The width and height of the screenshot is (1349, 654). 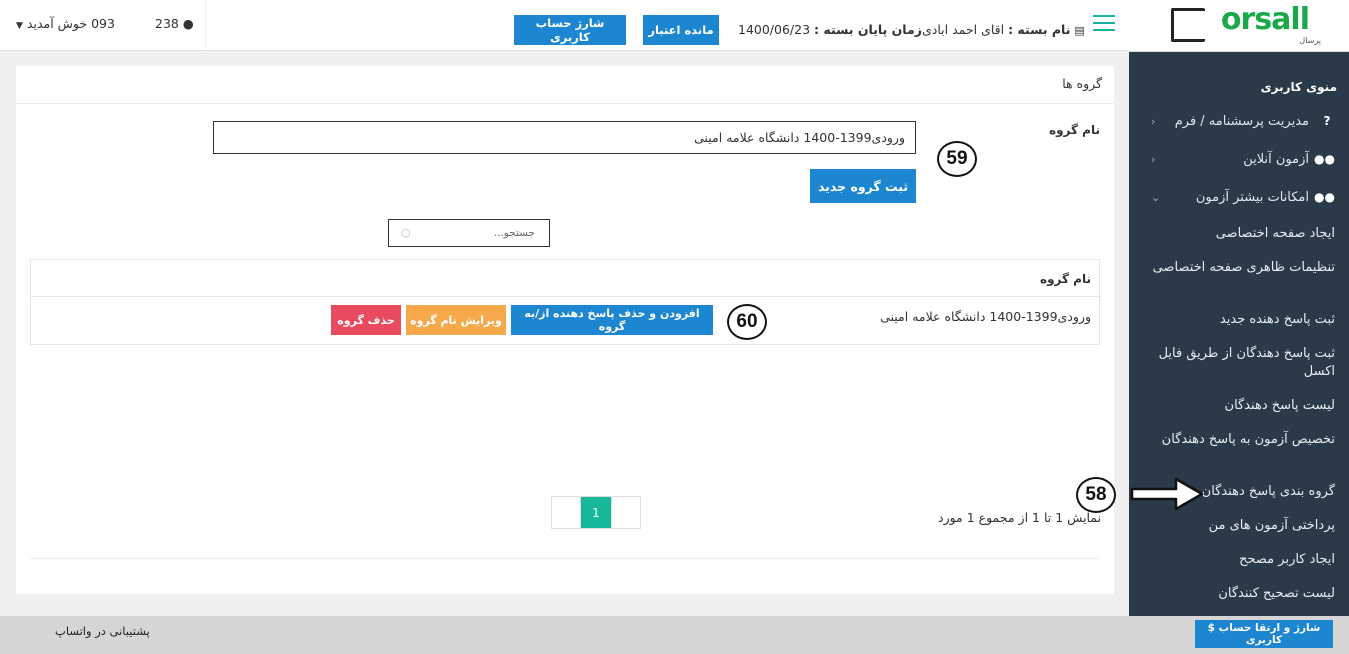 What do you see at coordinates (565, 85) in the screenshot?
I see `panel-header: گروه ها` at bounding box center [565, 85].